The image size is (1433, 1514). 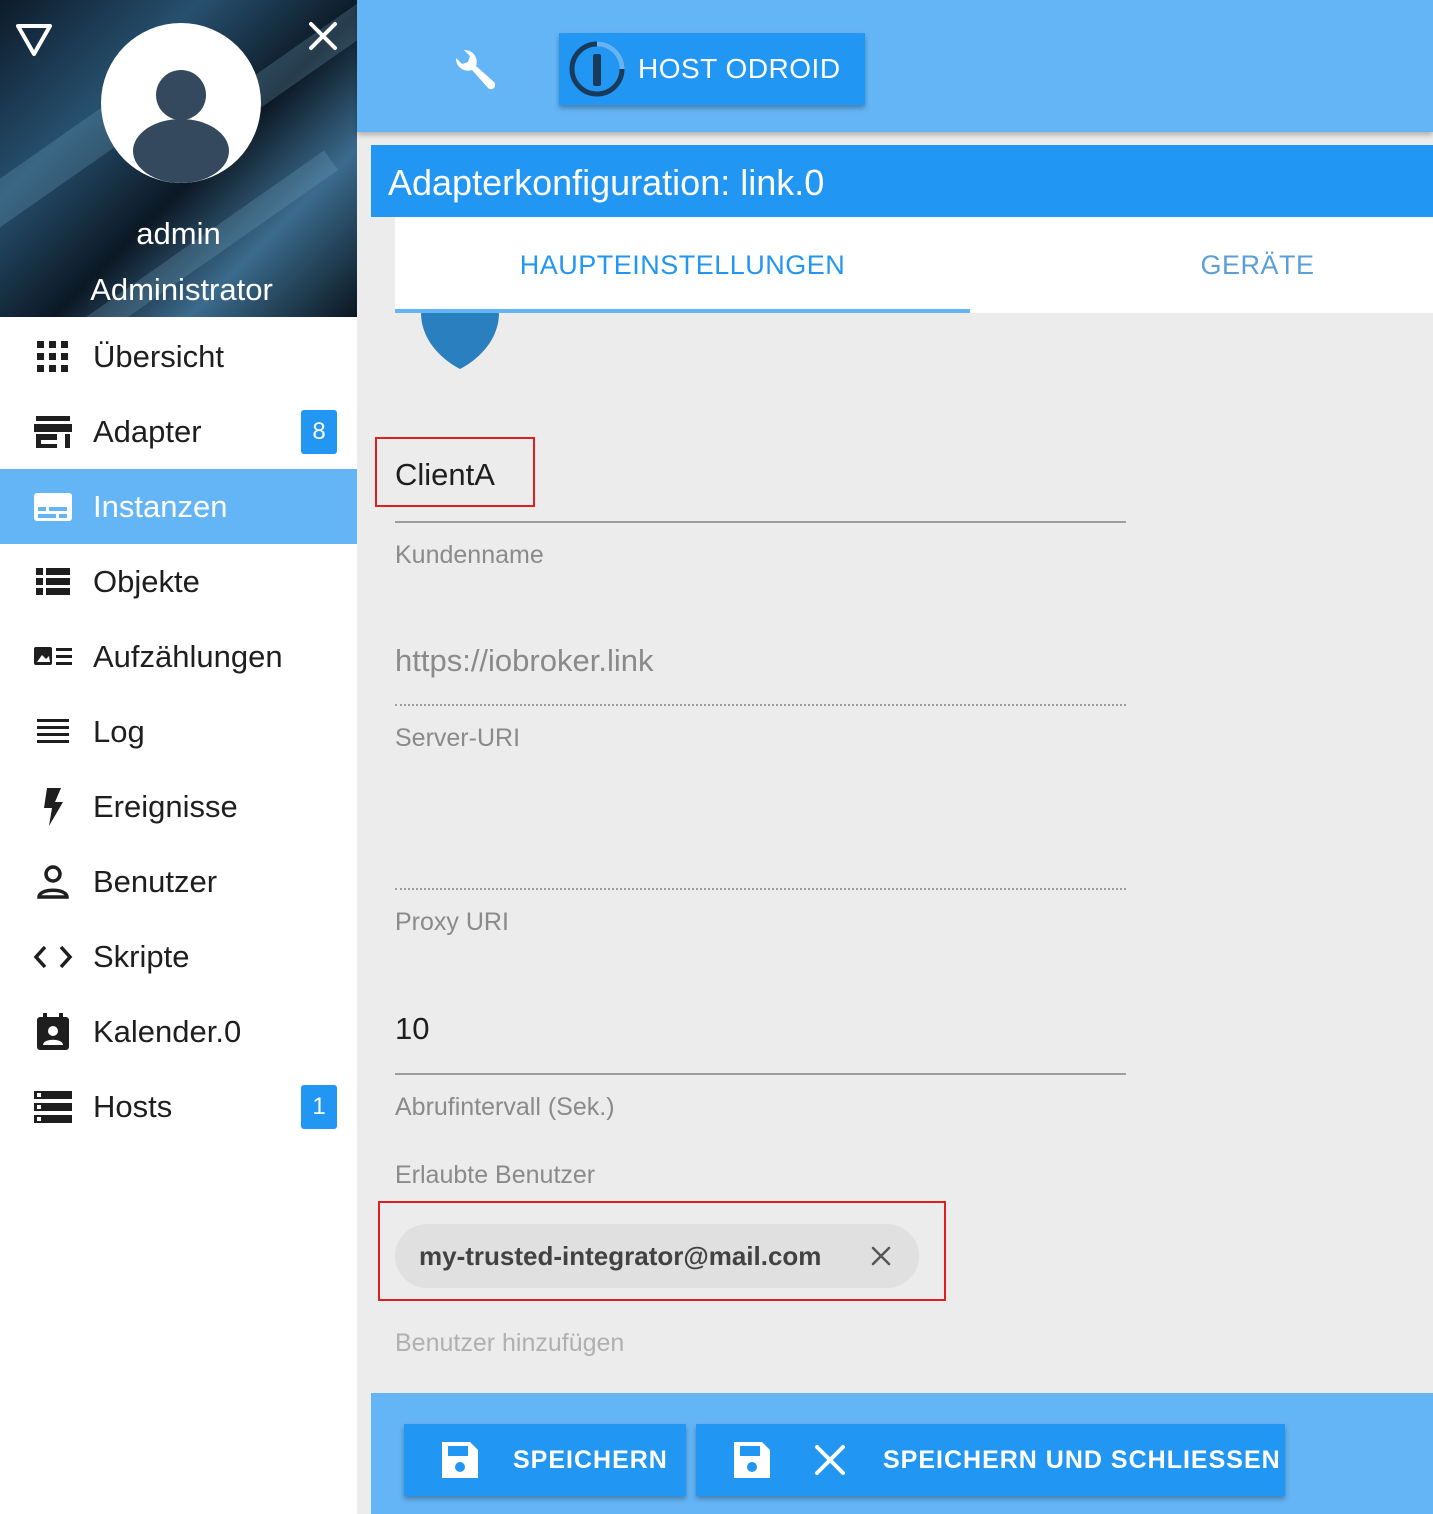 What do you see at coordinates (181, 103) in the screenshot?
I see `avatar` at bounding box center [181, 103].